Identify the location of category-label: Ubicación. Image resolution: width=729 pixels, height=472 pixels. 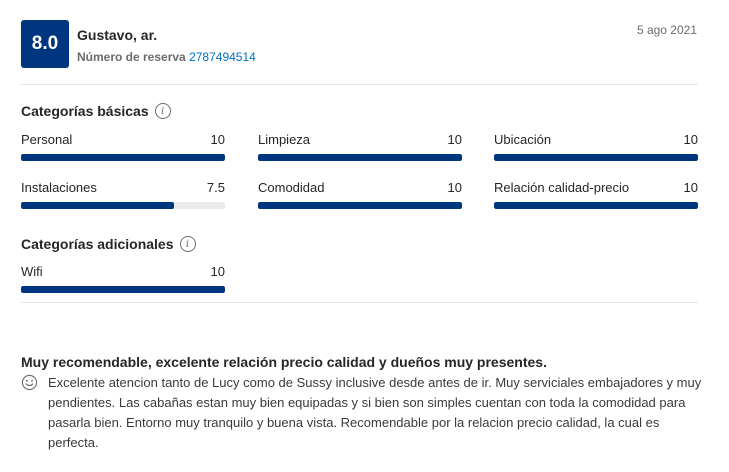
(523, 139).